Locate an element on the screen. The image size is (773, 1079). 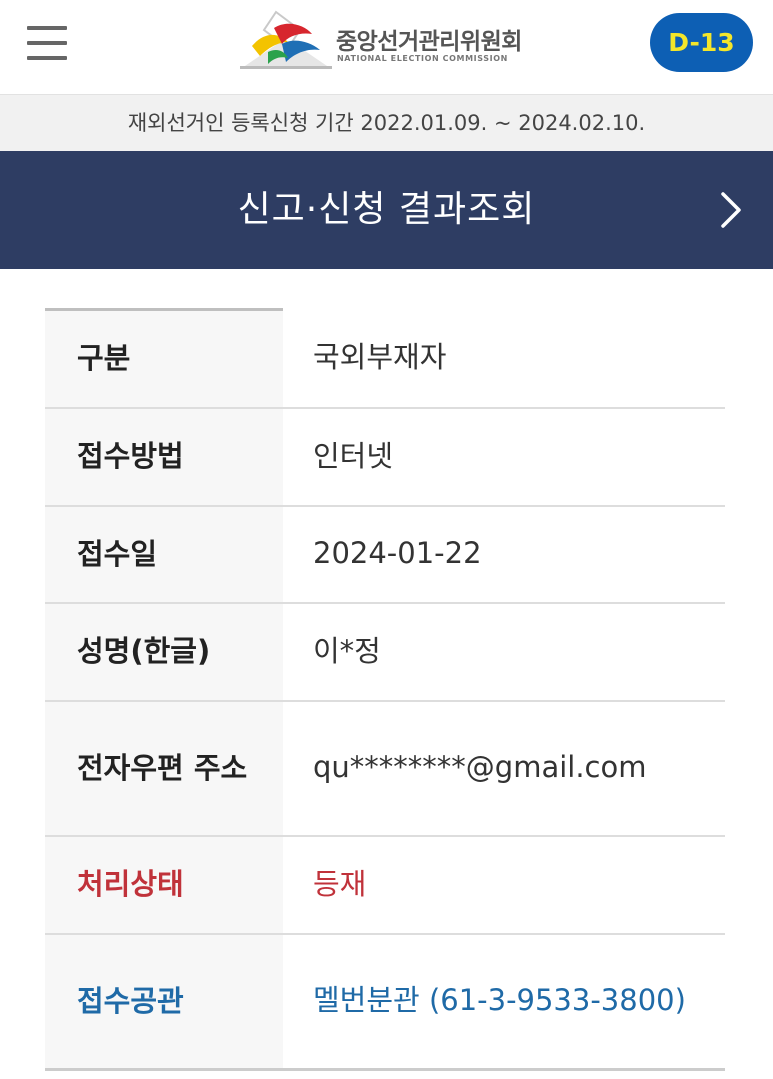
row-value: 국외부재자 is located at coordinates (504, 359).